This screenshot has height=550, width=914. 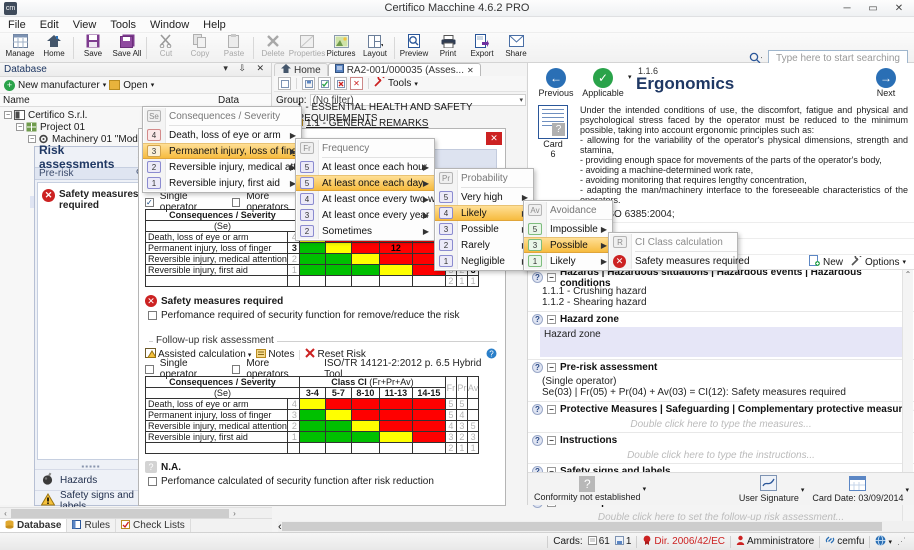 What do you see at coordinates (673, 242) in the screenshot?
I see `result-item-ci-class-calculation: R CI Class calculation` at bounding box center [673, 242].